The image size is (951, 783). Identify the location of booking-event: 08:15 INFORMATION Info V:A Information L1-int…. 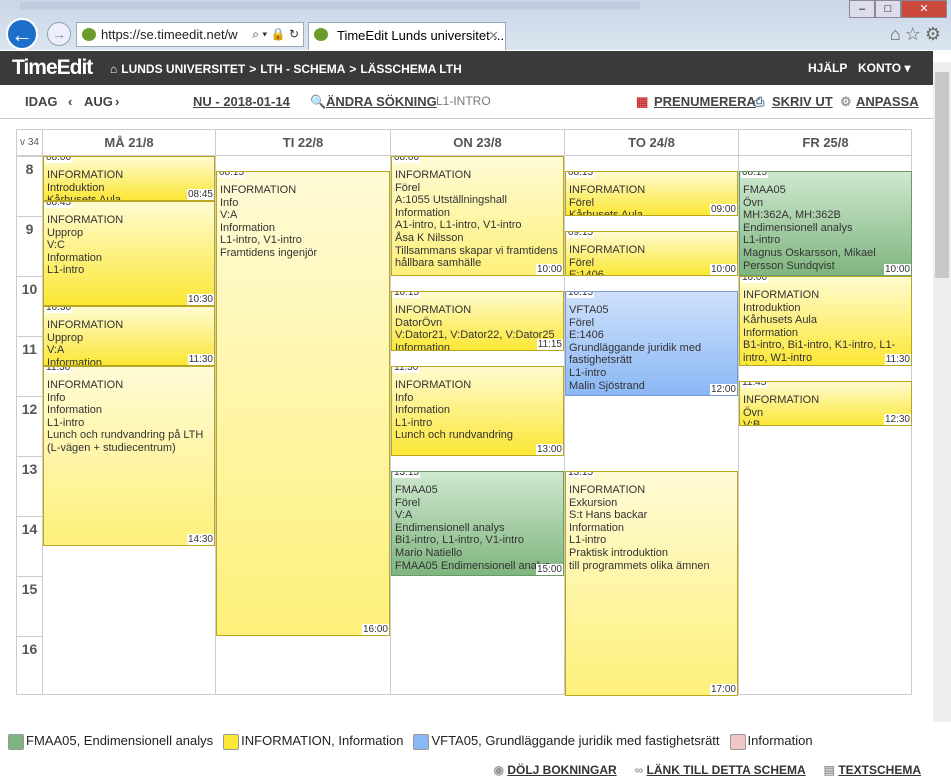
(303, 403).